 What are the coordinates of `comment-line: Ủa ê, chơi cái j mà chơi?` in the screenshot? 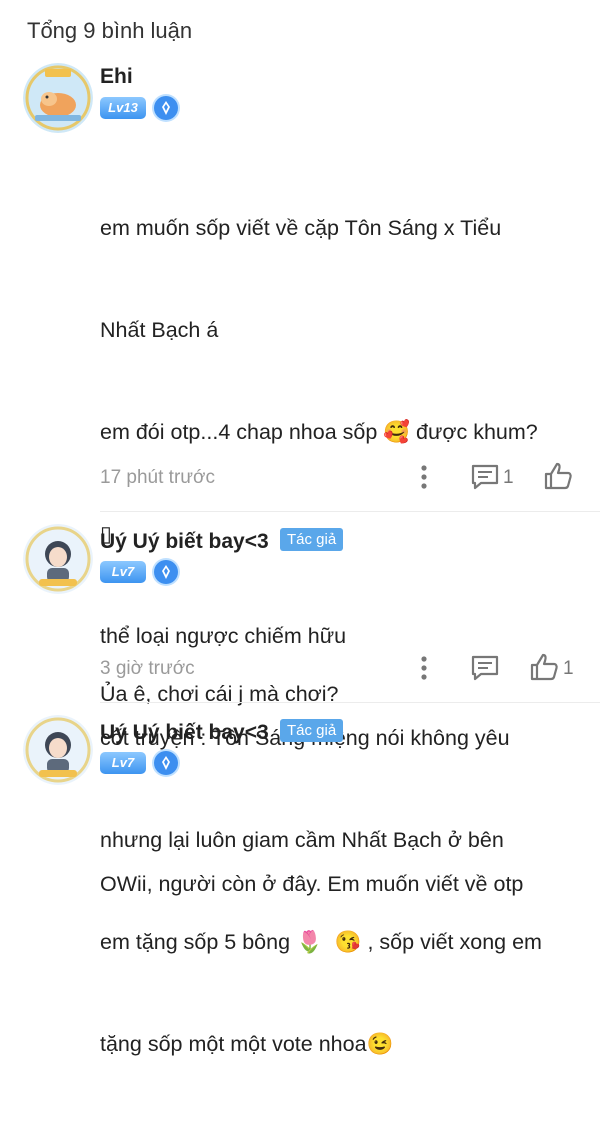 It's located at (219, 694).